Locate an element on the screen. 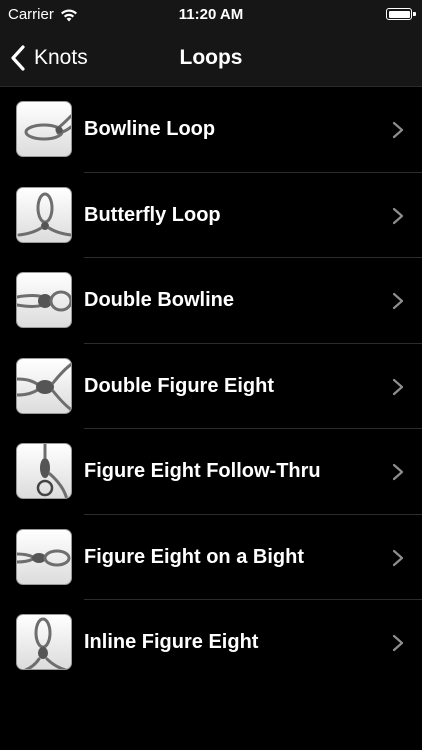  back-button-label: Knots is located at coordinates (61, 57).